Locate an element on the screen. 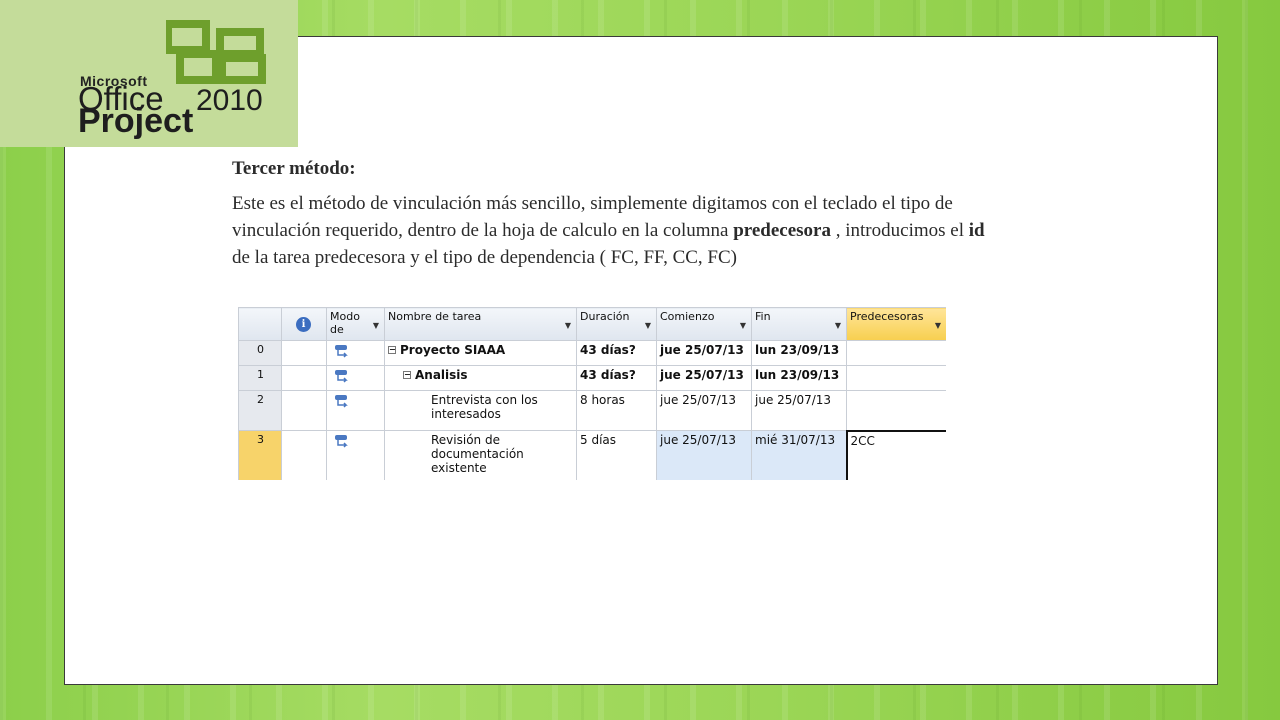 Image resolution: width=1280 pixels, height=720 pixels. paragraph-bold-predecesora: predecesora is located at coordinates (782, 230).